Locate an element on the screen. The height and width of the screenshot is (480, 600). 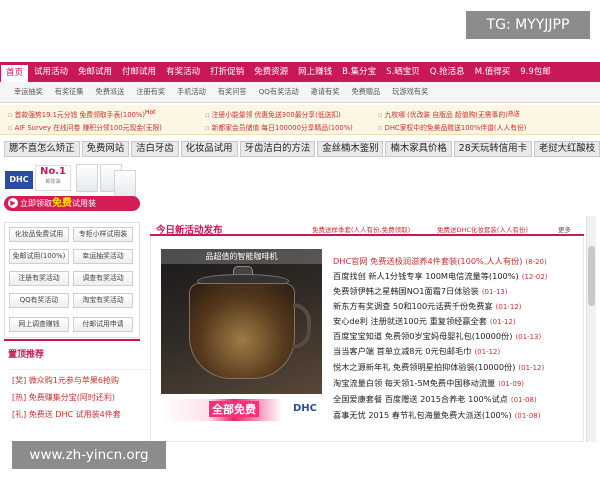
arrow-right-icon: ▶ is located at coordinates (13, 203).